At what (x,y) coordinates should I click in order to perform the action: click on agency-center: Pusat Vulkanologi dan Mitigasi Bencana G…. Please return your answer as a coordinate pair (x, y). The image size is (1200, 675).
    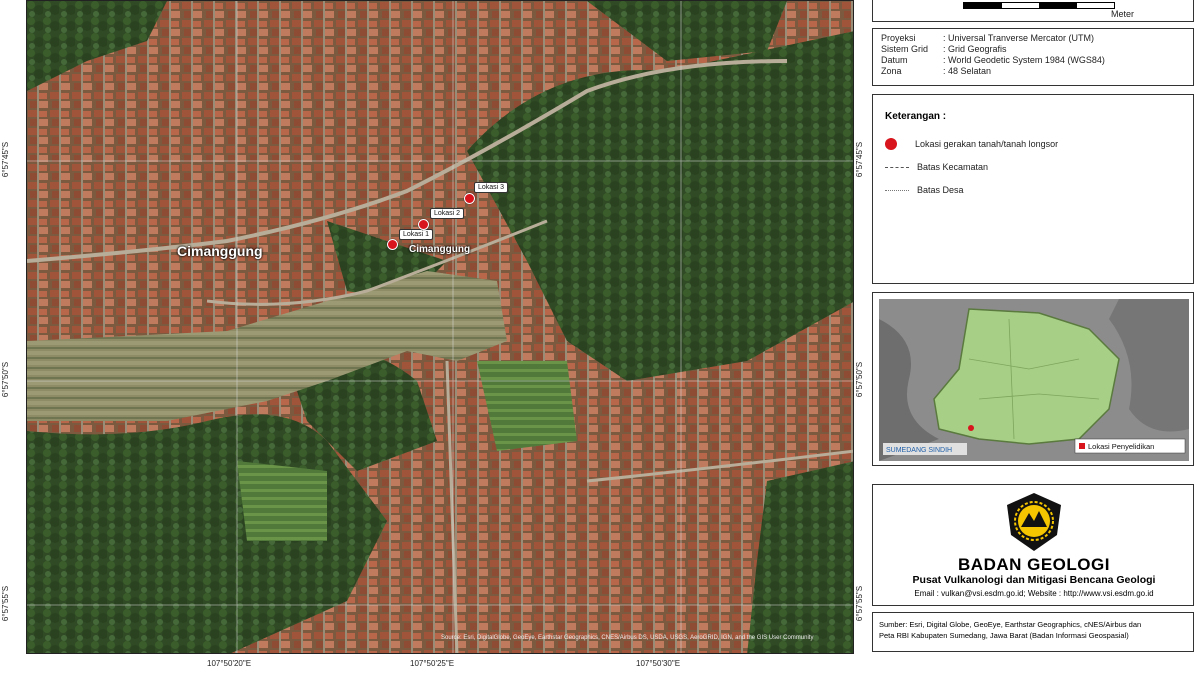
    Looking at the image, I should click on (1034, 580).